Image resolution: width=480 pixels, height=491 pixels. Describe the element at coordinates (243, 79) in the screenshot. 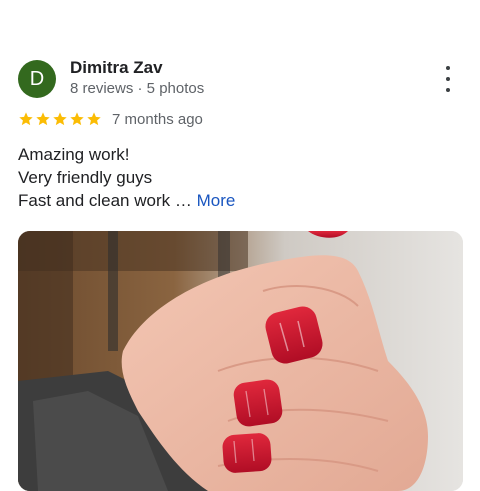

I see `review-header: D Dimitra Zav 8 reviews · 5 photos` at that location.